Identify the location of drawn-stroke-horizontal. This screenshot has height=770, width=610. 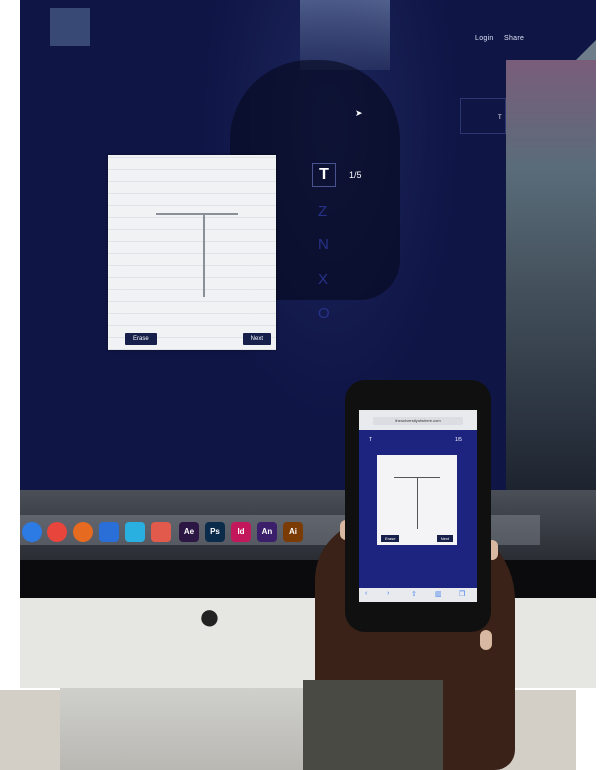
(197, 214).